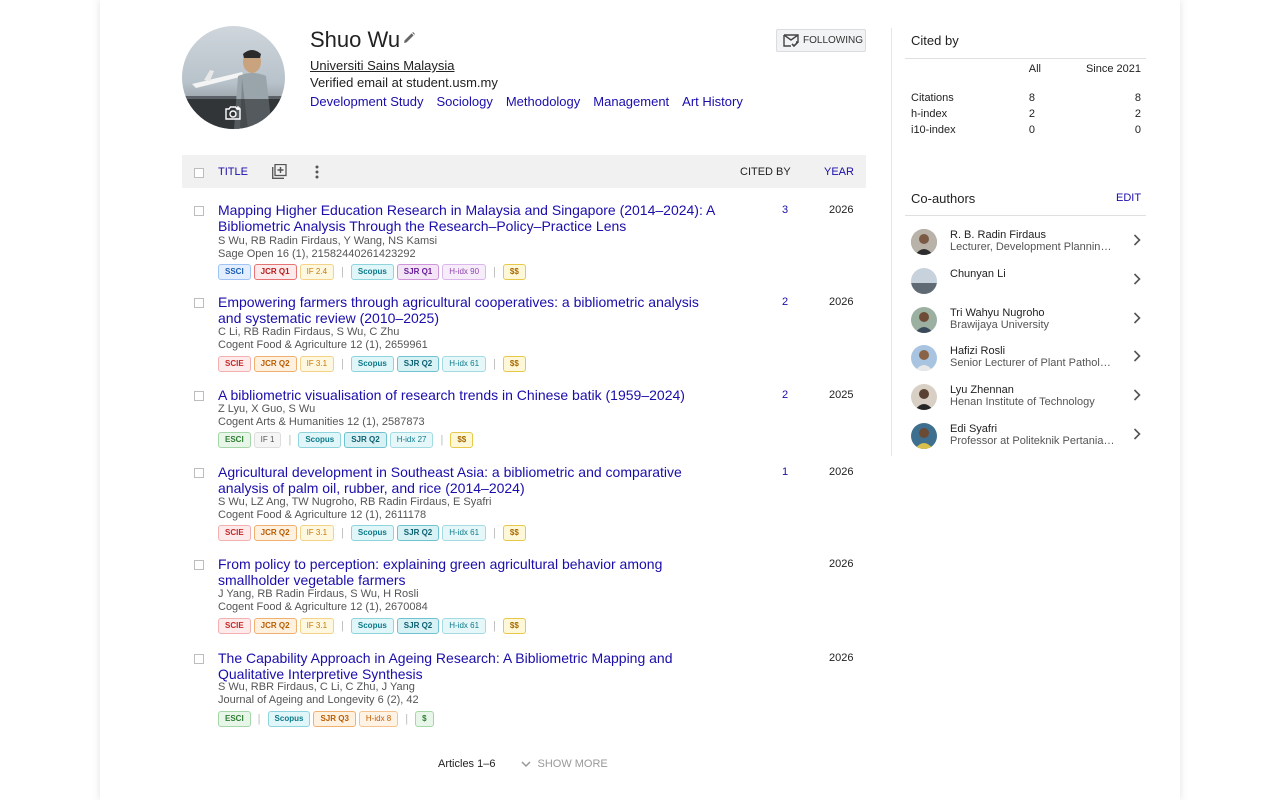  I want to click on index-badge: ESCI, so click(234, 440).